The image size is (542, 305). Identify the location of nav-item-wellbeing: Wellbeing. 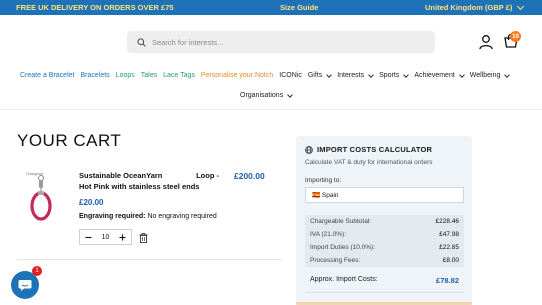
(490, 75).